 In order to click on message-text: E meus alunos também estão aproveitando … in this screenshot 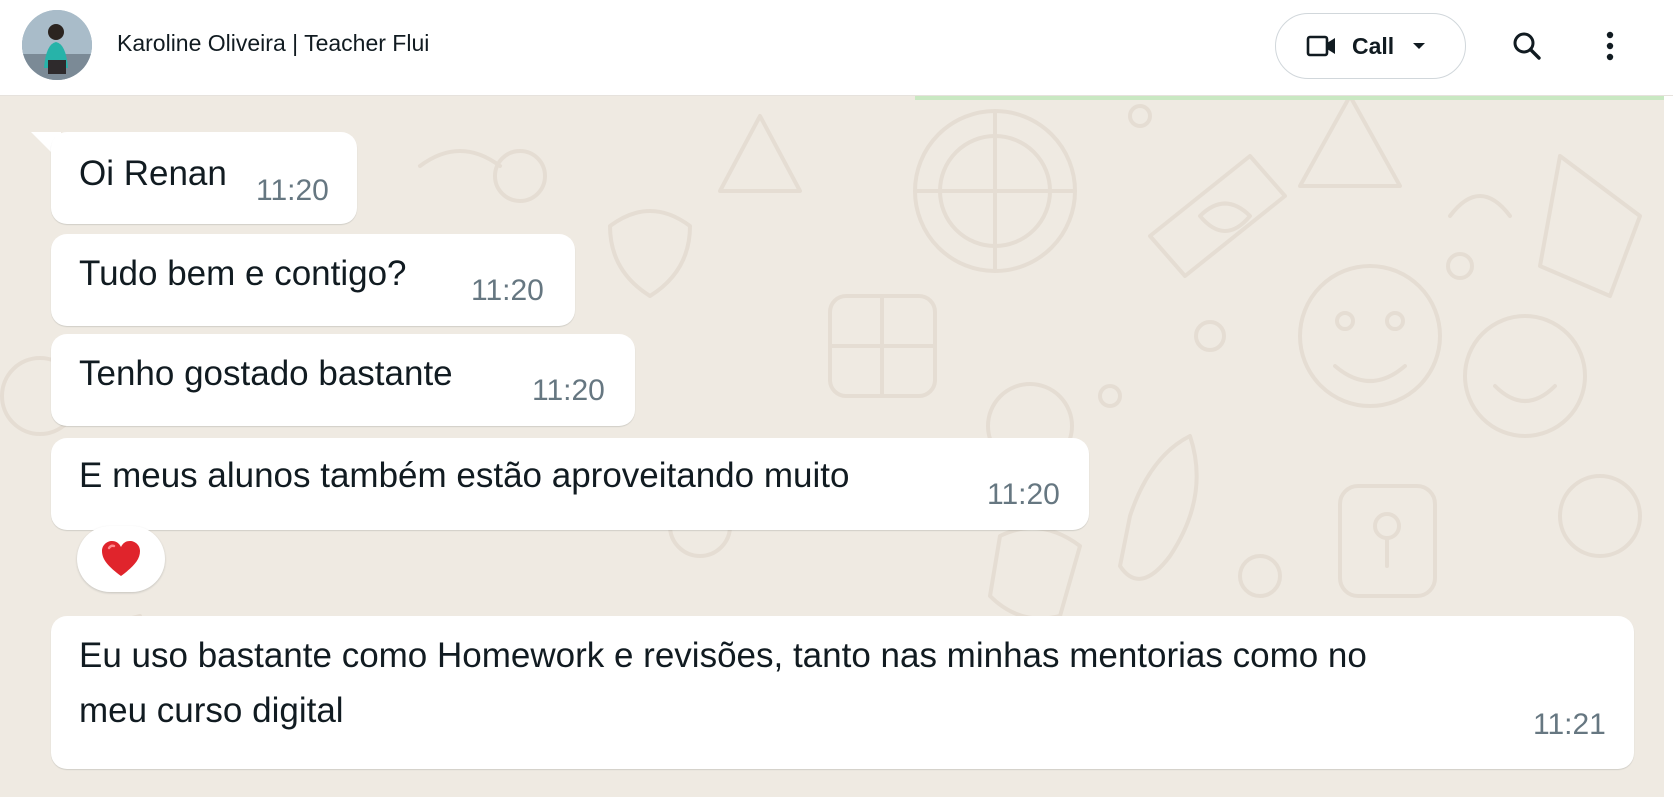, I will do `click(464, 475)`.